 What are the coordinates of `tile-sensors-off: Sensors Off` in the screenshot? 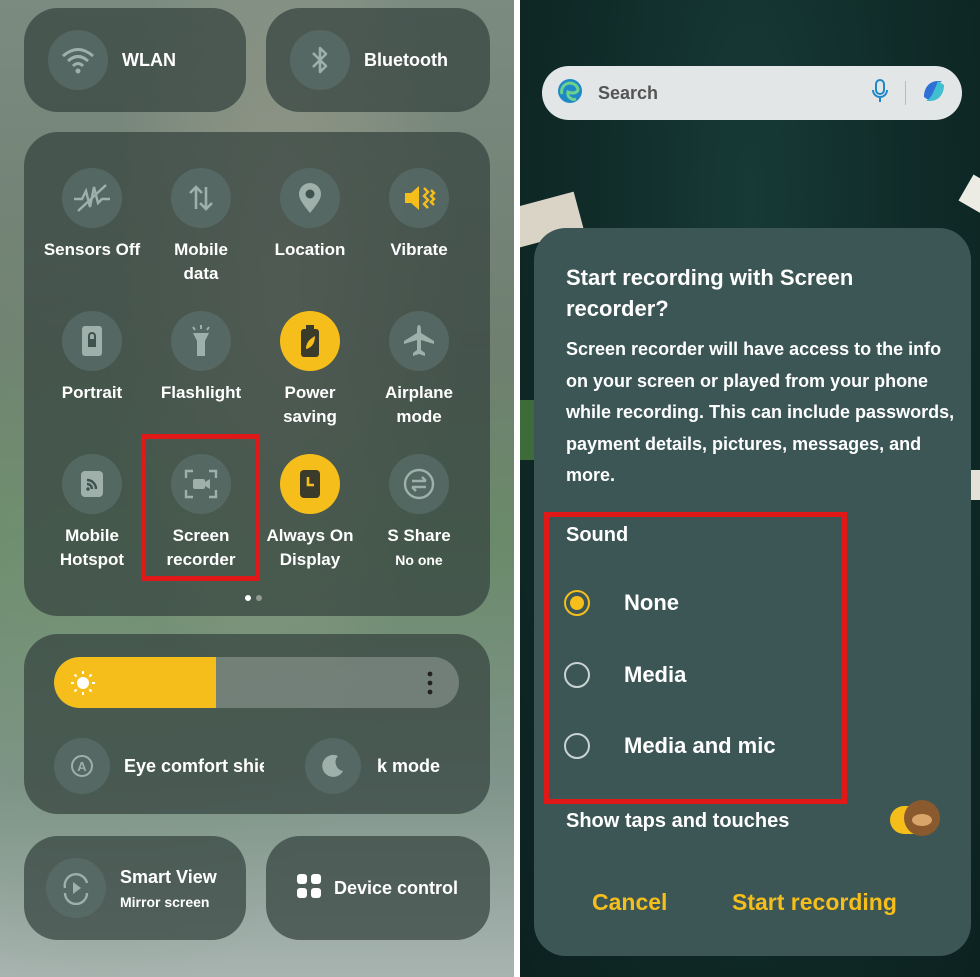 It's located at (92, 215).